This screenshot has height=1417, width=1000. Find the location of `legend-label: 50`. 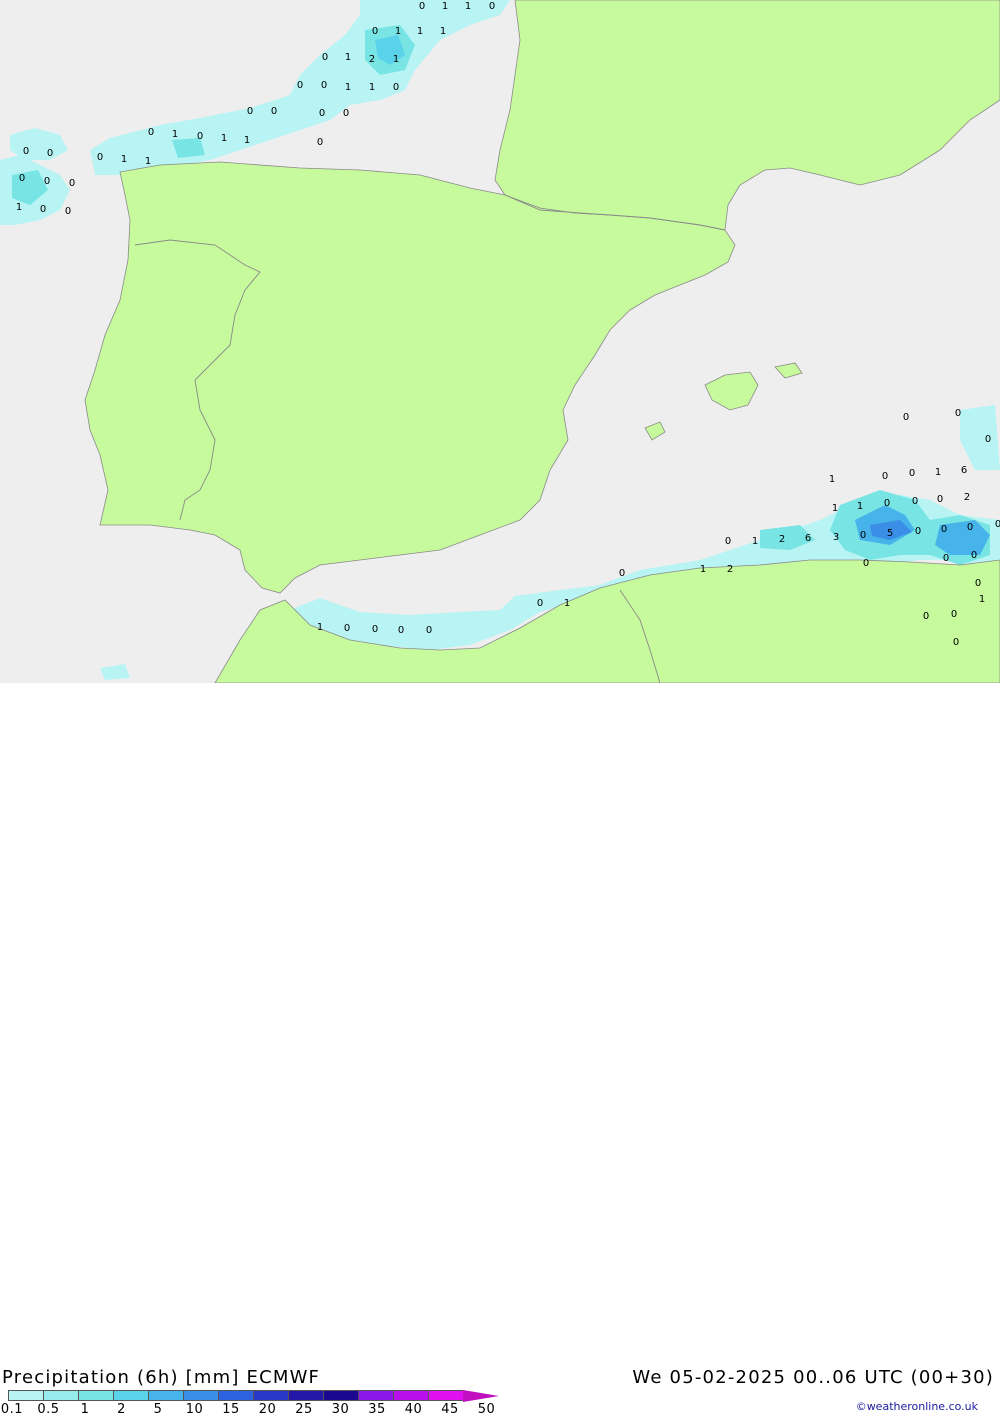

legend-label: 50 is located at coordinates (486, 1409).